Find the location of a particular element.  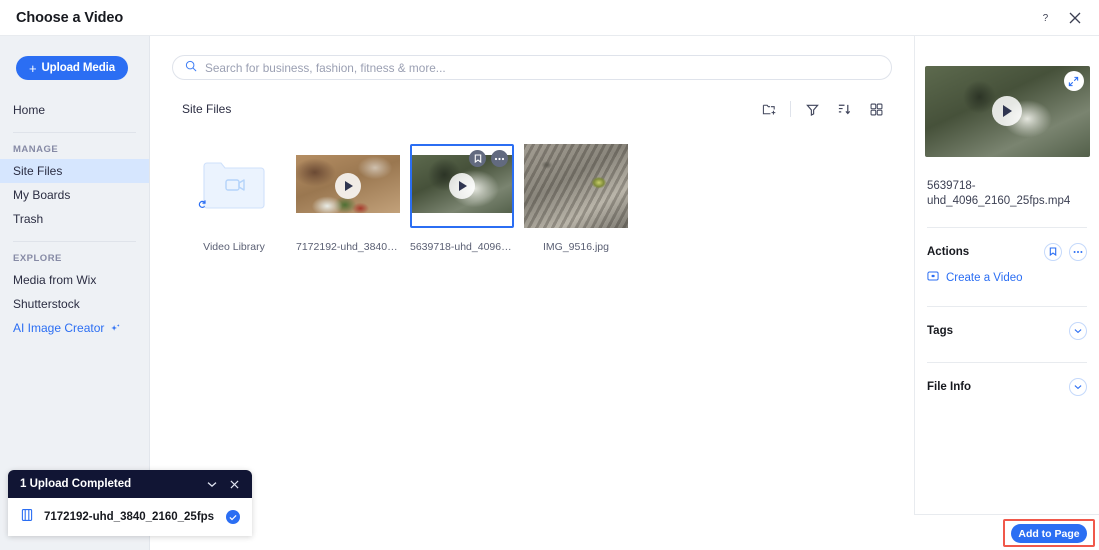

upload-panel-controls is located at coordinates (223, 484).